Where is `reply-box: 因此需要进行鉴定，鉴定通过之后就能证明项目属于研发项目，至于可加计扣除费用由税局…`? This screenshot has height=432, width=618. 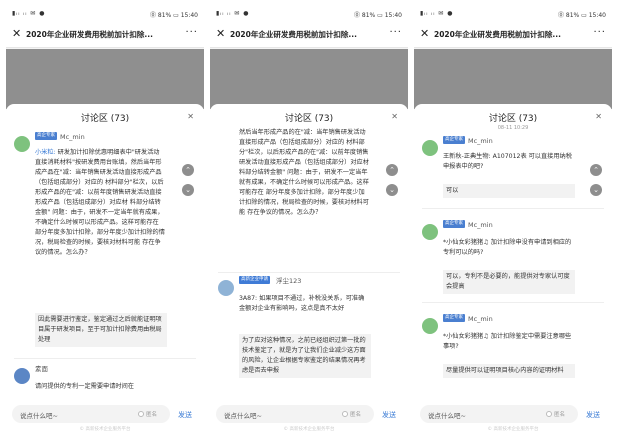 reply-box: 因此需要进行鉴定，鉴定通过之后就能证明项目属于研发项目，至于可加计扣除费用由税局… is located at coordinates (101, 330).